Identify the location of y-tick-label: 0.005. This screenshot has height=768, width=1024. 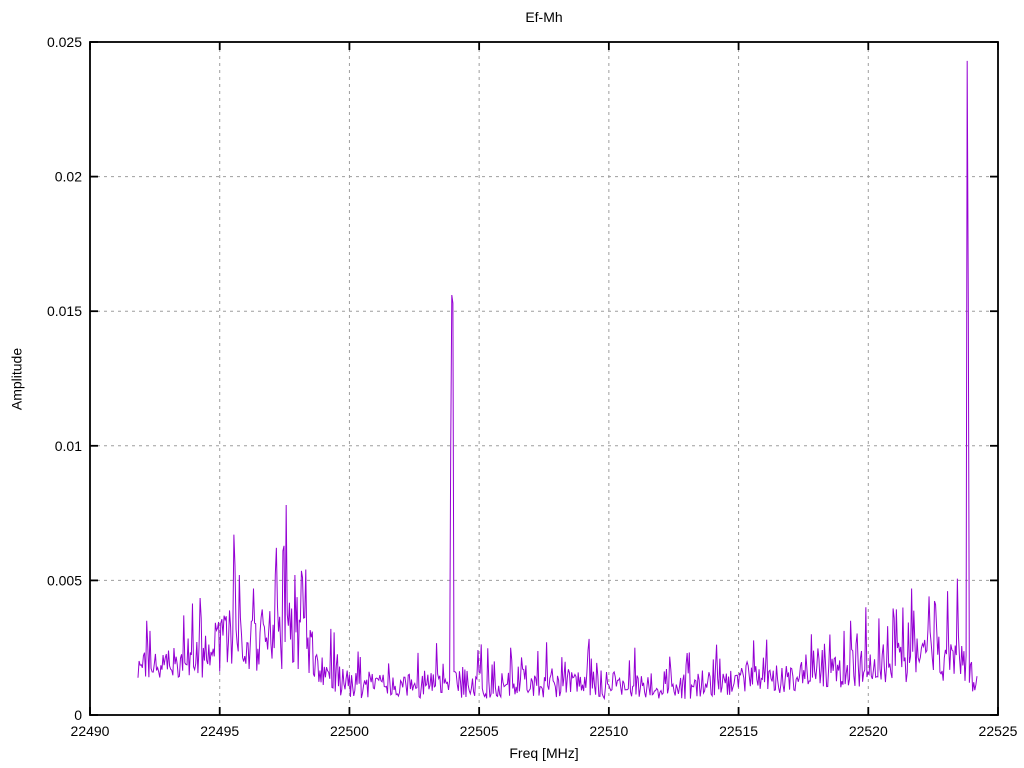
(64, 580).